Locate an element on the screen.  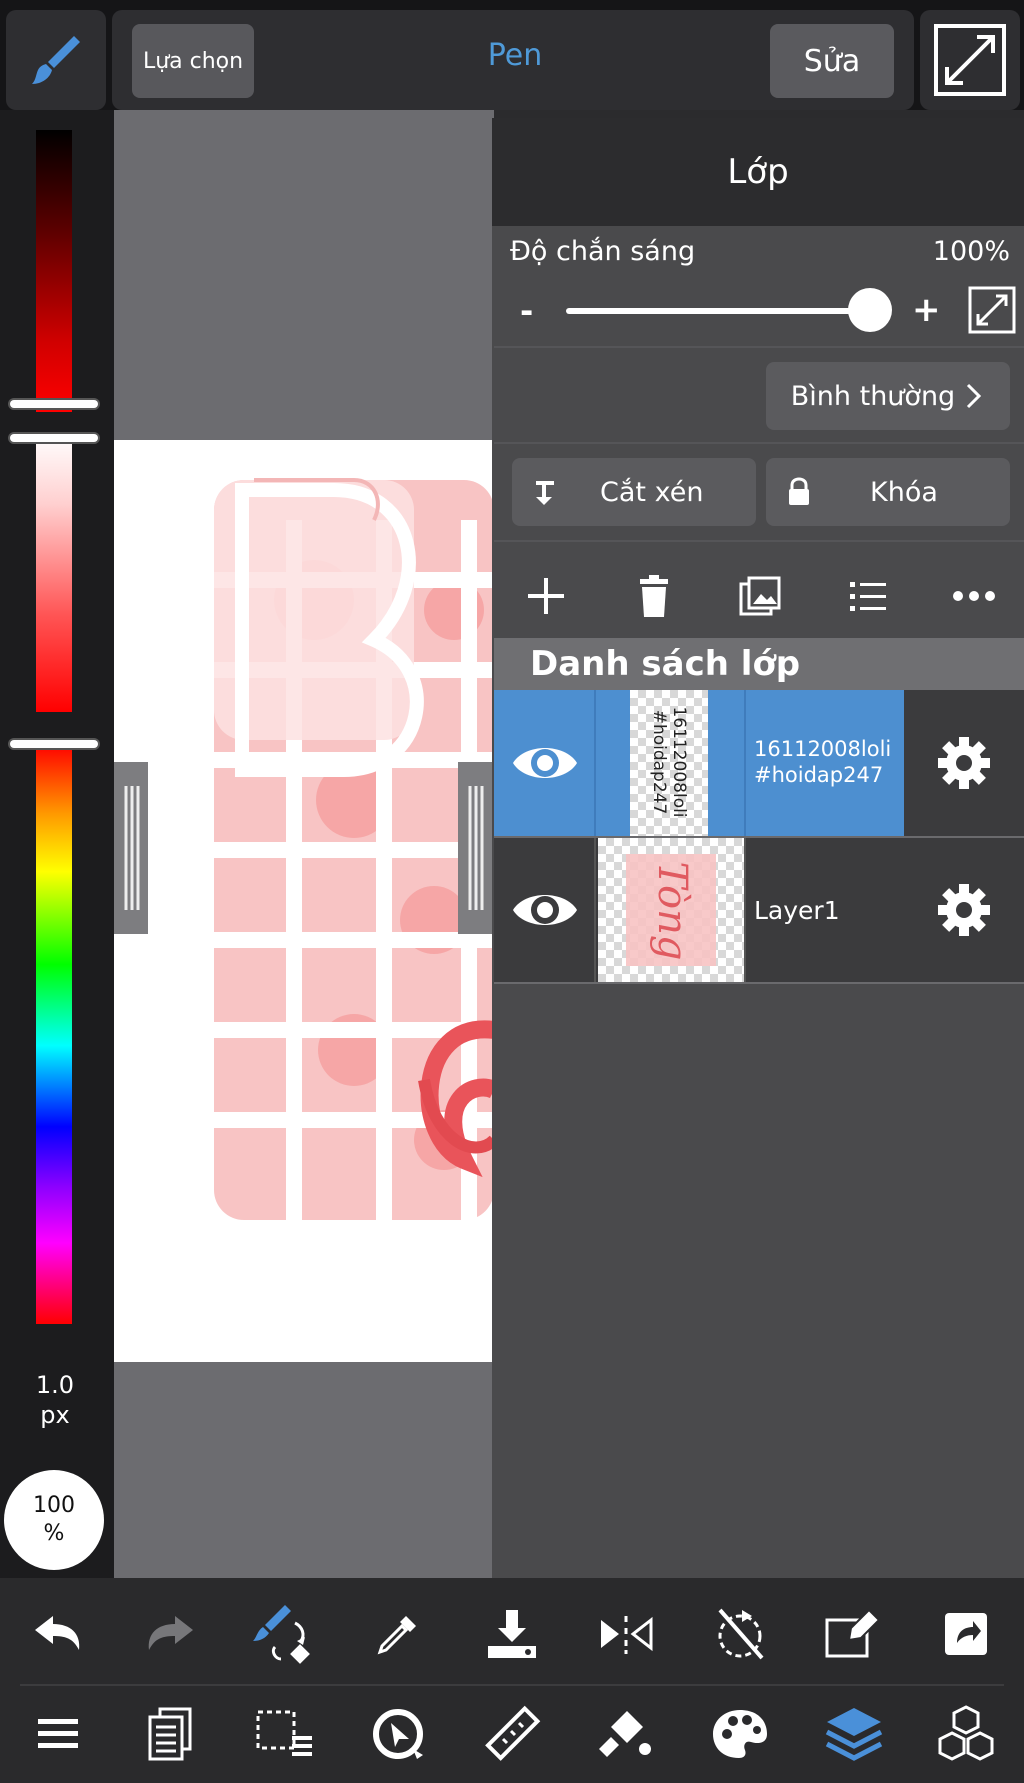
blend-mode-button: Bình thường is located at coordinates (888, 396).